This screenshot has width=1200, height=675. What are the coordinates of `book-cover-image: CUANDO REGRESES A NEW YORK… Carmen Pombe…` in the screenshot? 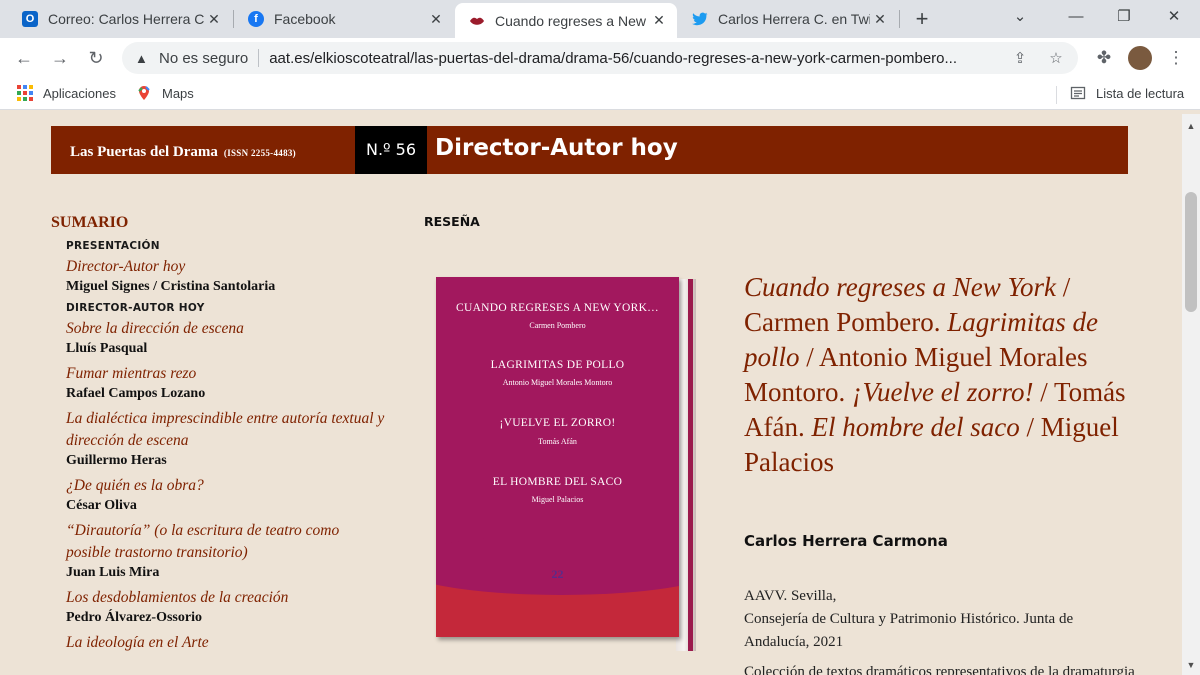 It's located at (566, 464).